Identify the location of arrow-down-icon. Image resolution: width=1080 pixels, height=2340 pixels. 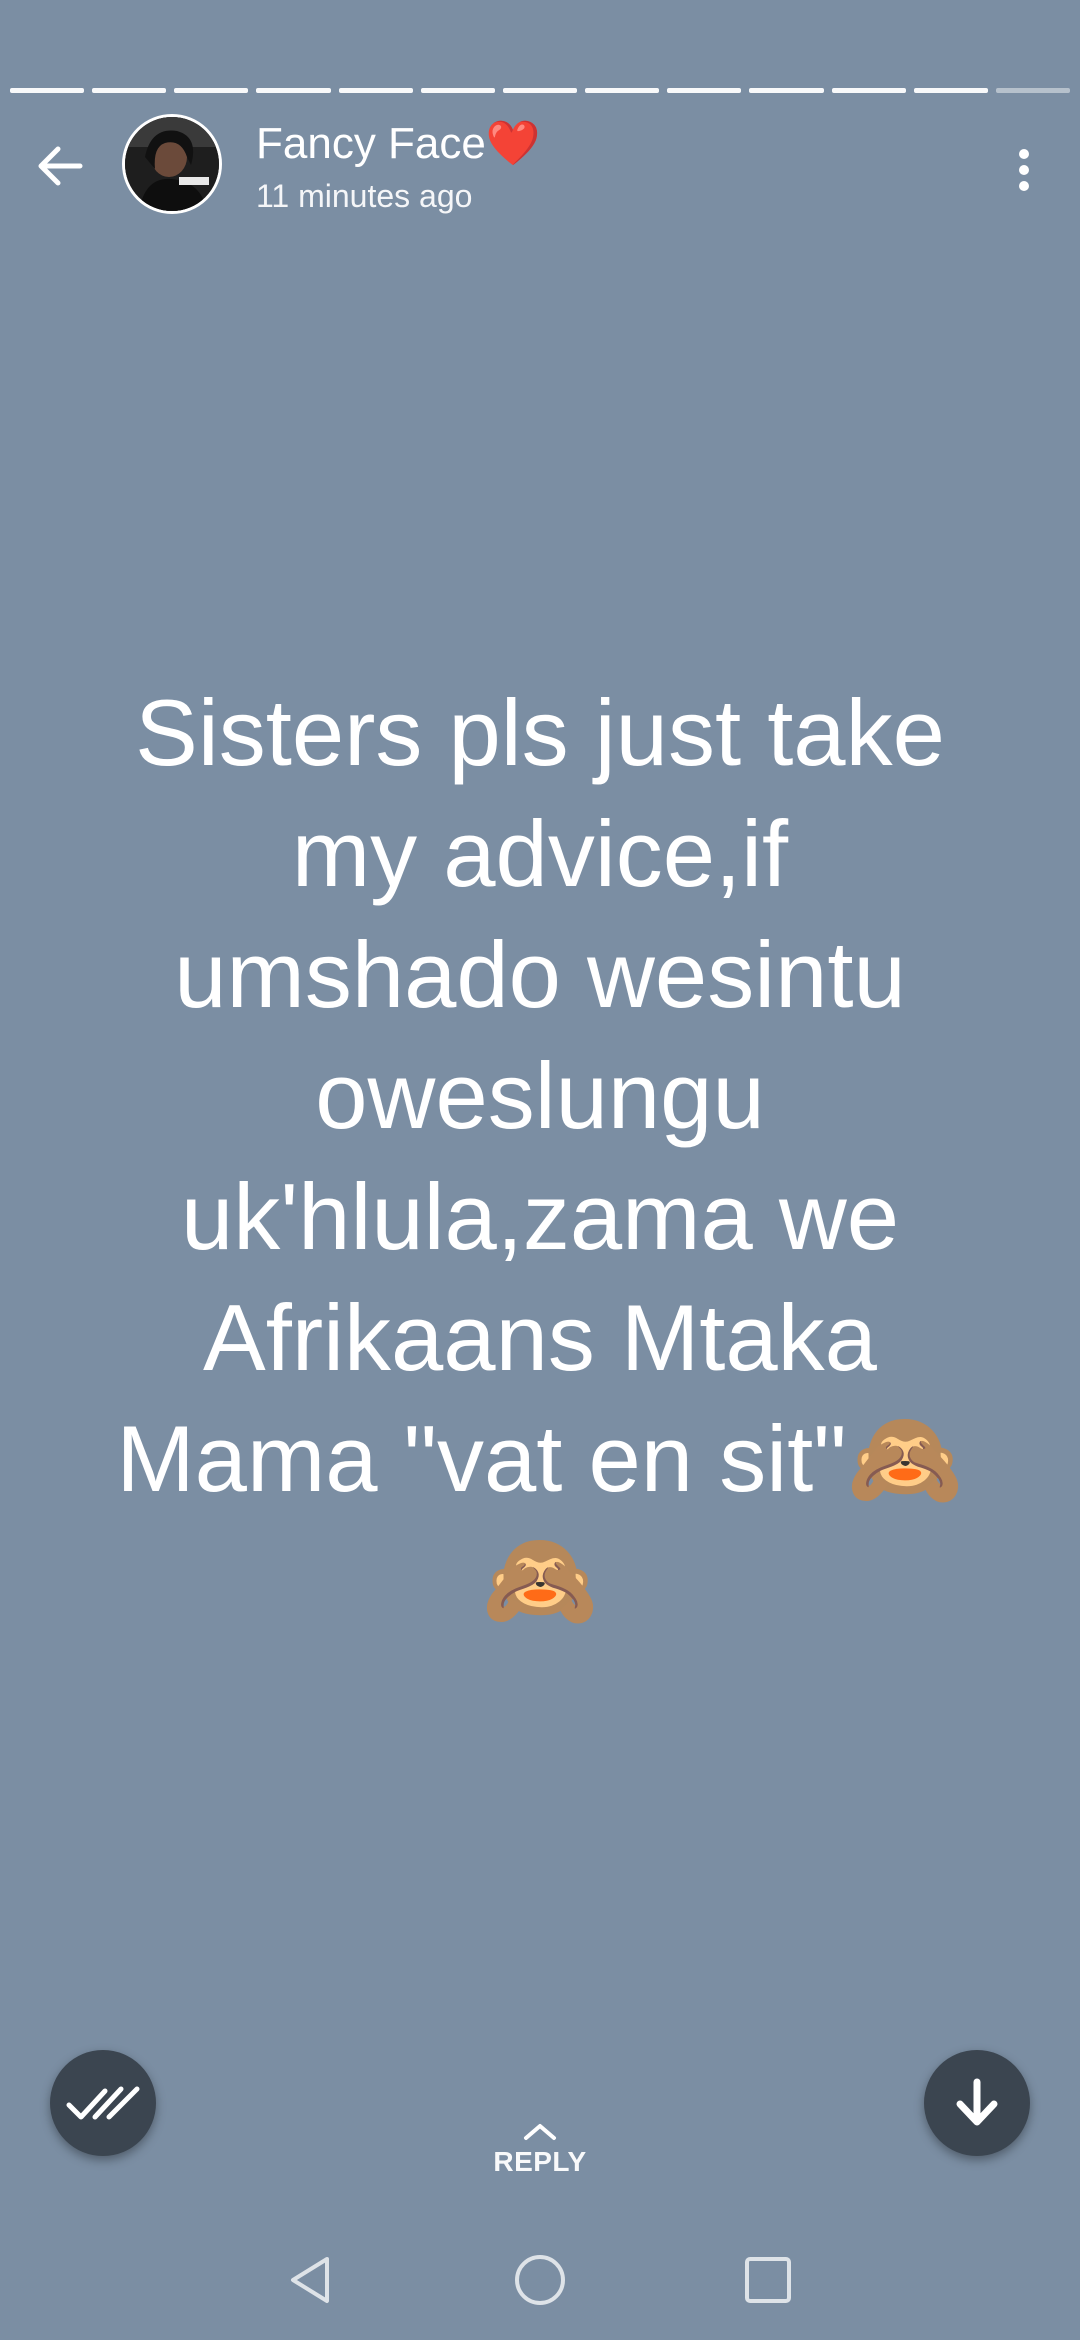
(977, 2102).